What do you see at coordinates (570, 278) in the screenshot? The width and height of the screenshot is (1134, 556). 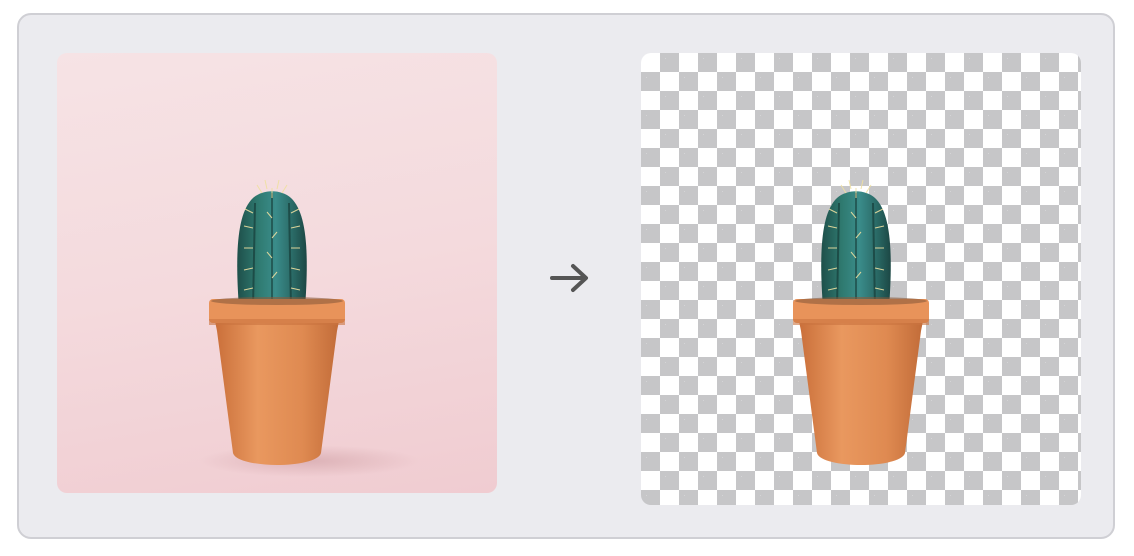 I see `arrow-right-icon` at bounding box center [570, 278].